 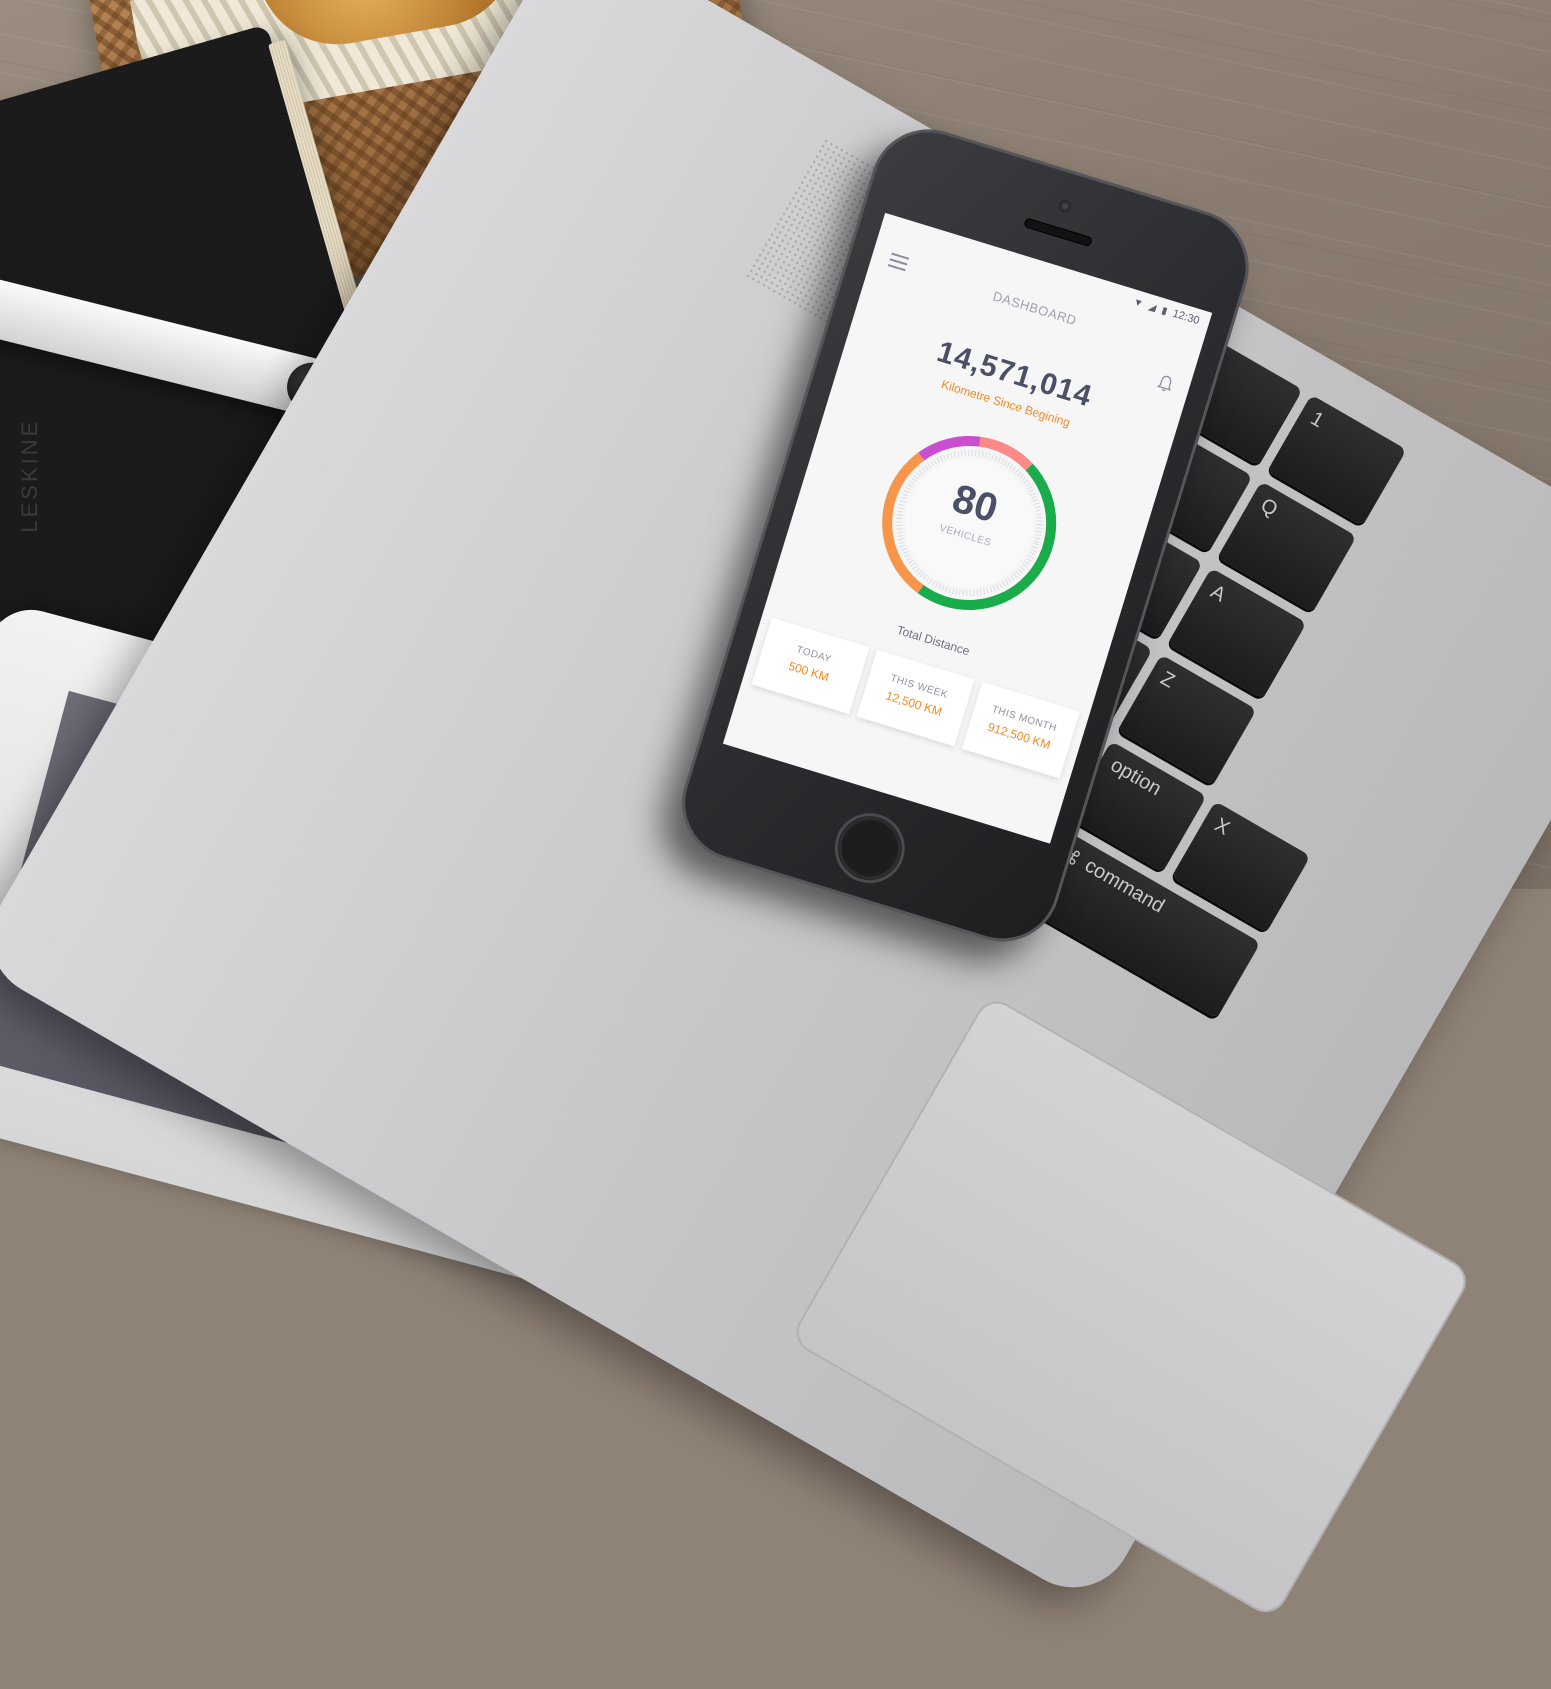 I want to click on card-today: TODAY 500 KM, so click(x=810, y=666).